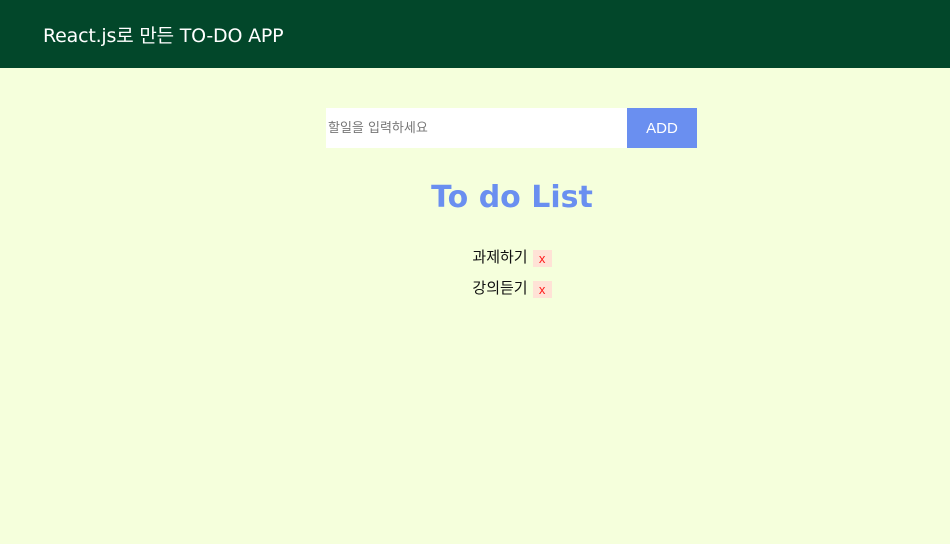 The width and height of the screenshot is (950, 544). I want to click on todo-item: 과제하기 x, so click(475, 261).